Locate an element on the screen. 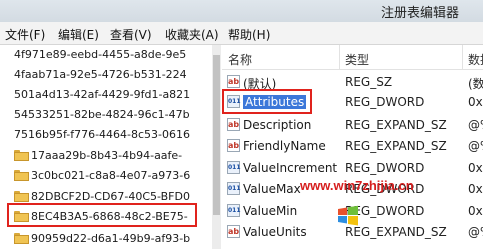  windows-logo-icon is located at coordinates (348, 215).